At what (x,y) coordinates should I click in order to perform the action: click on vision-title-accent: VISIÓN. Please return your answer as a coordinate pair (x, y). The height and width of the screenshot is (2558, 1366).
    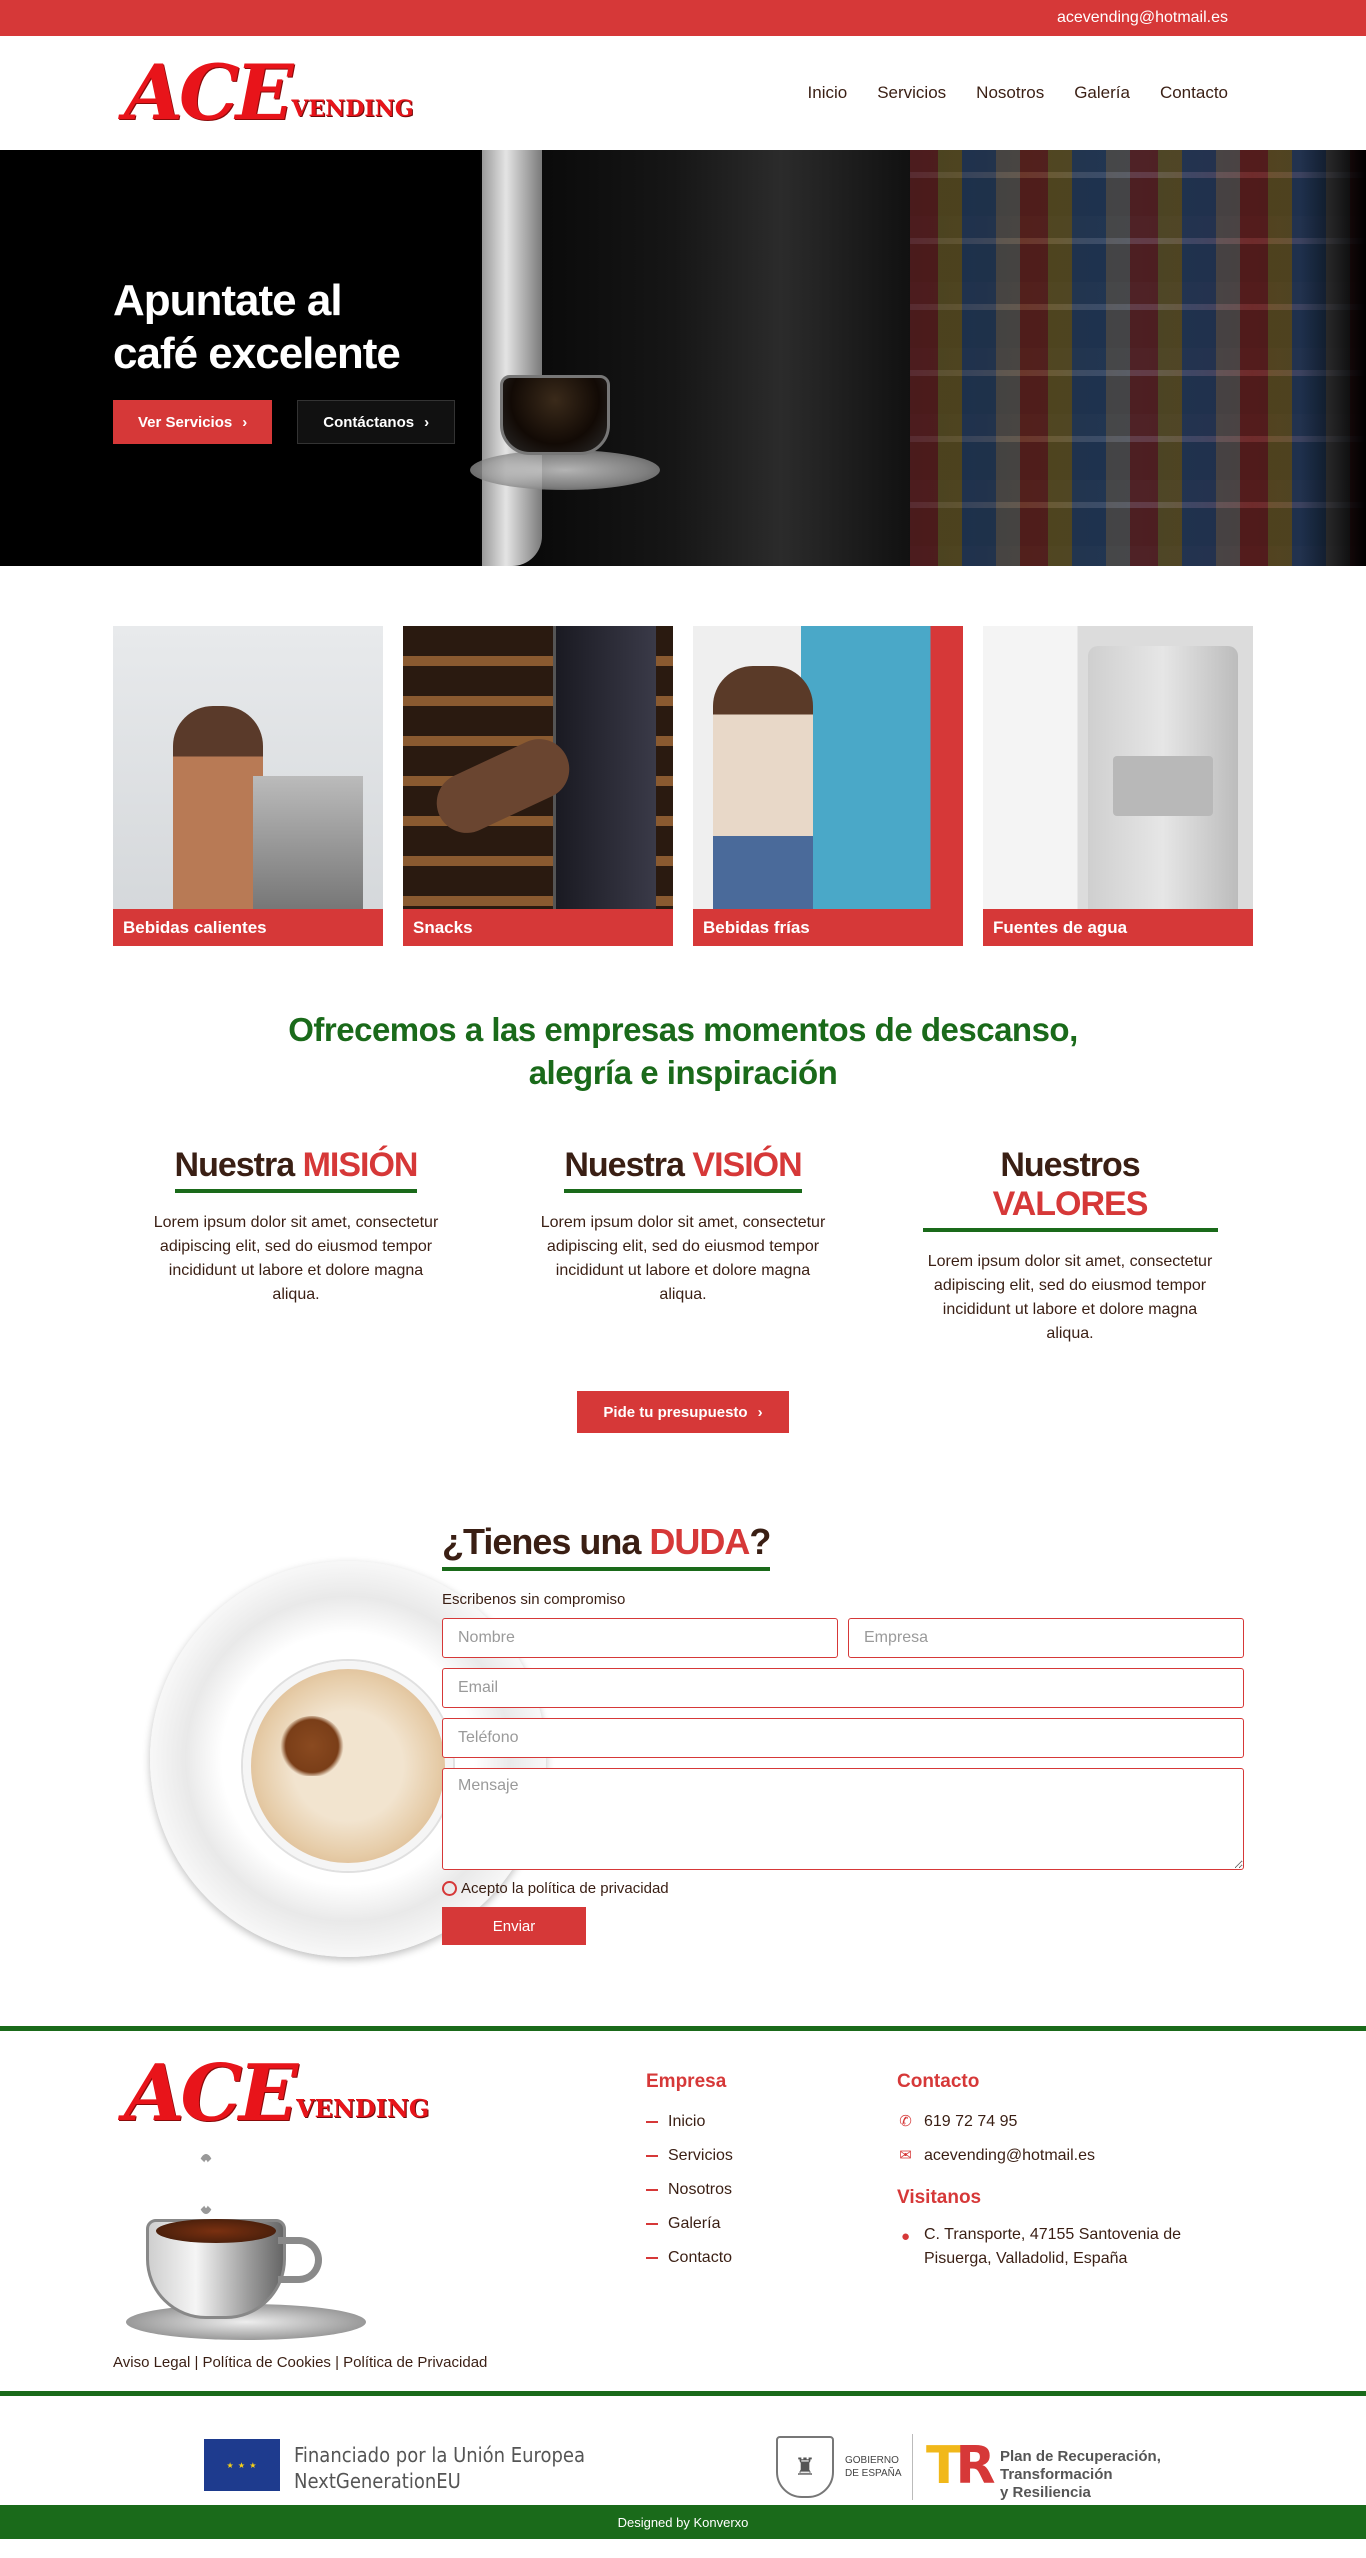
    Looking at the image, I should click on (747, 1165).